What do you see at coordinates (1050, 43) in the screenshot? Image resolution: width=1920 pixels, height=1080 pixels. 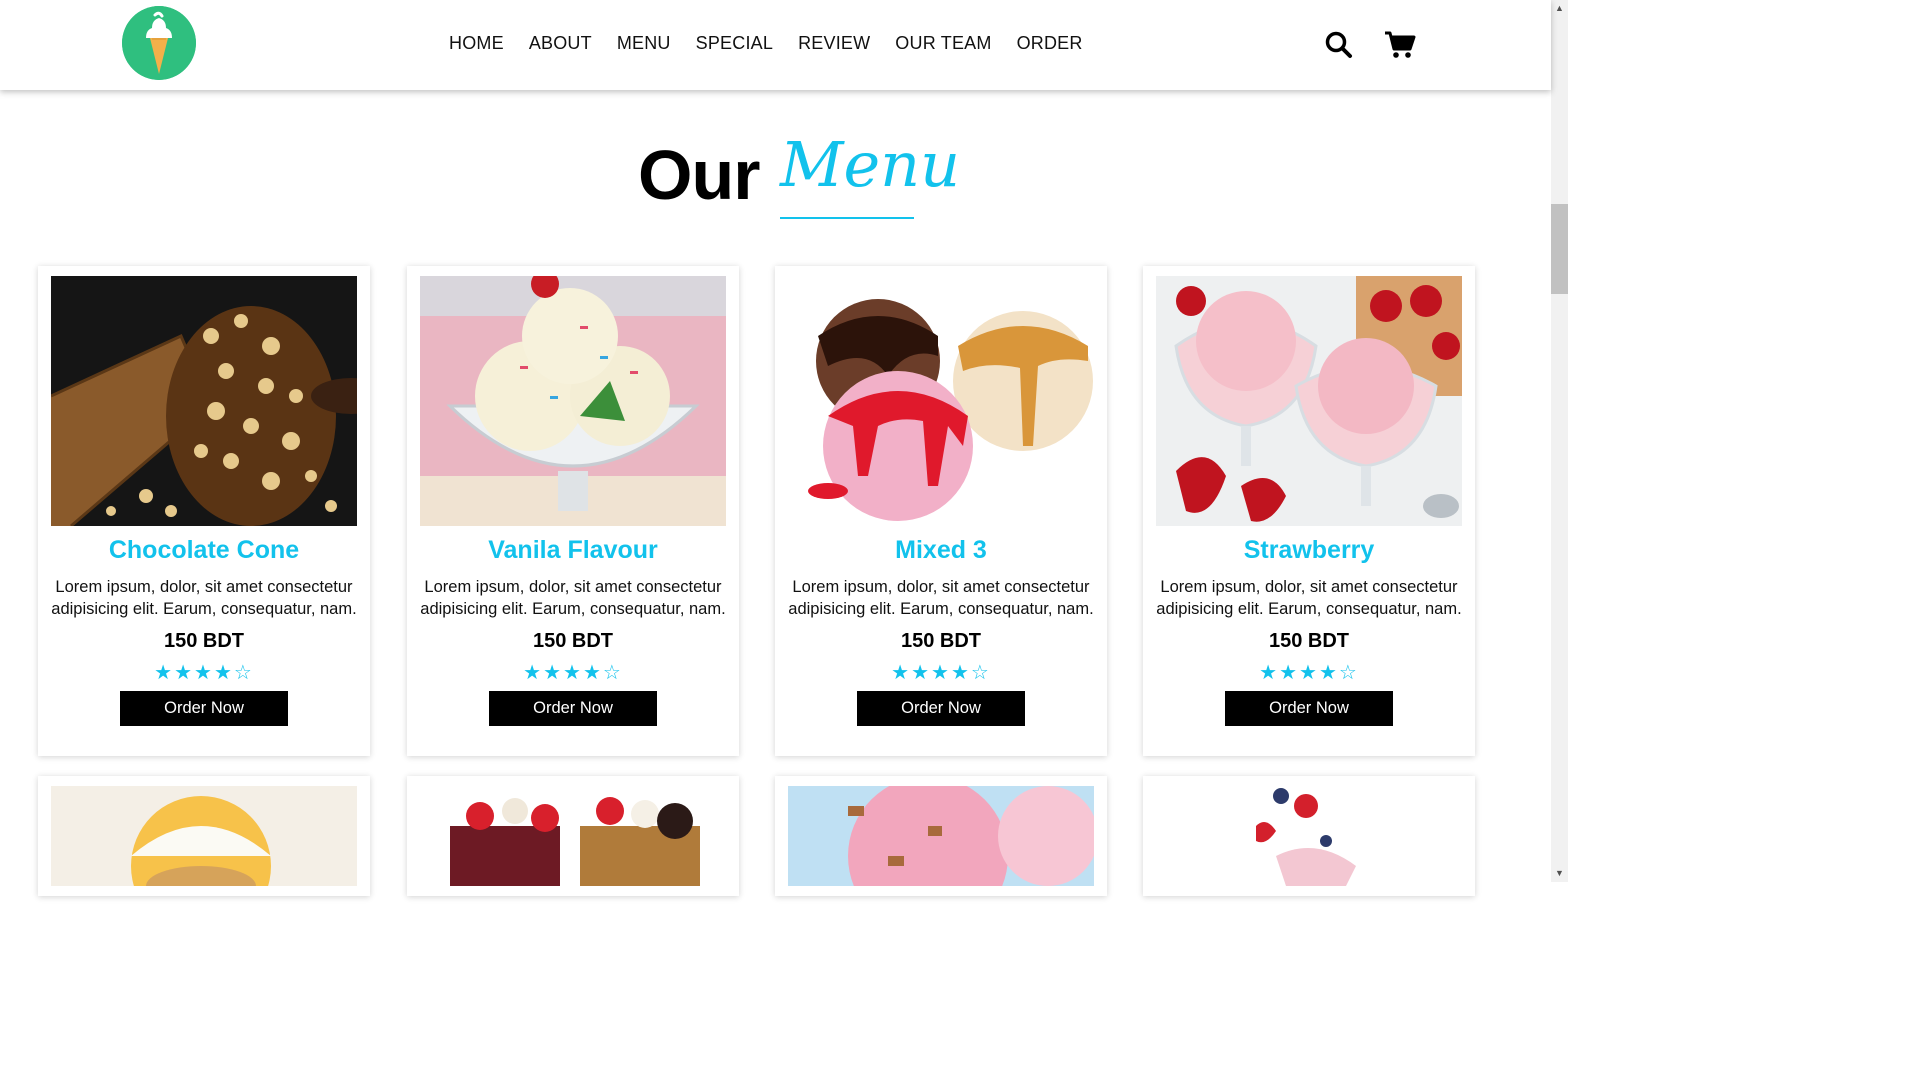 I see `nav-order-link: ORDER` at bounding box center [1050, 43].